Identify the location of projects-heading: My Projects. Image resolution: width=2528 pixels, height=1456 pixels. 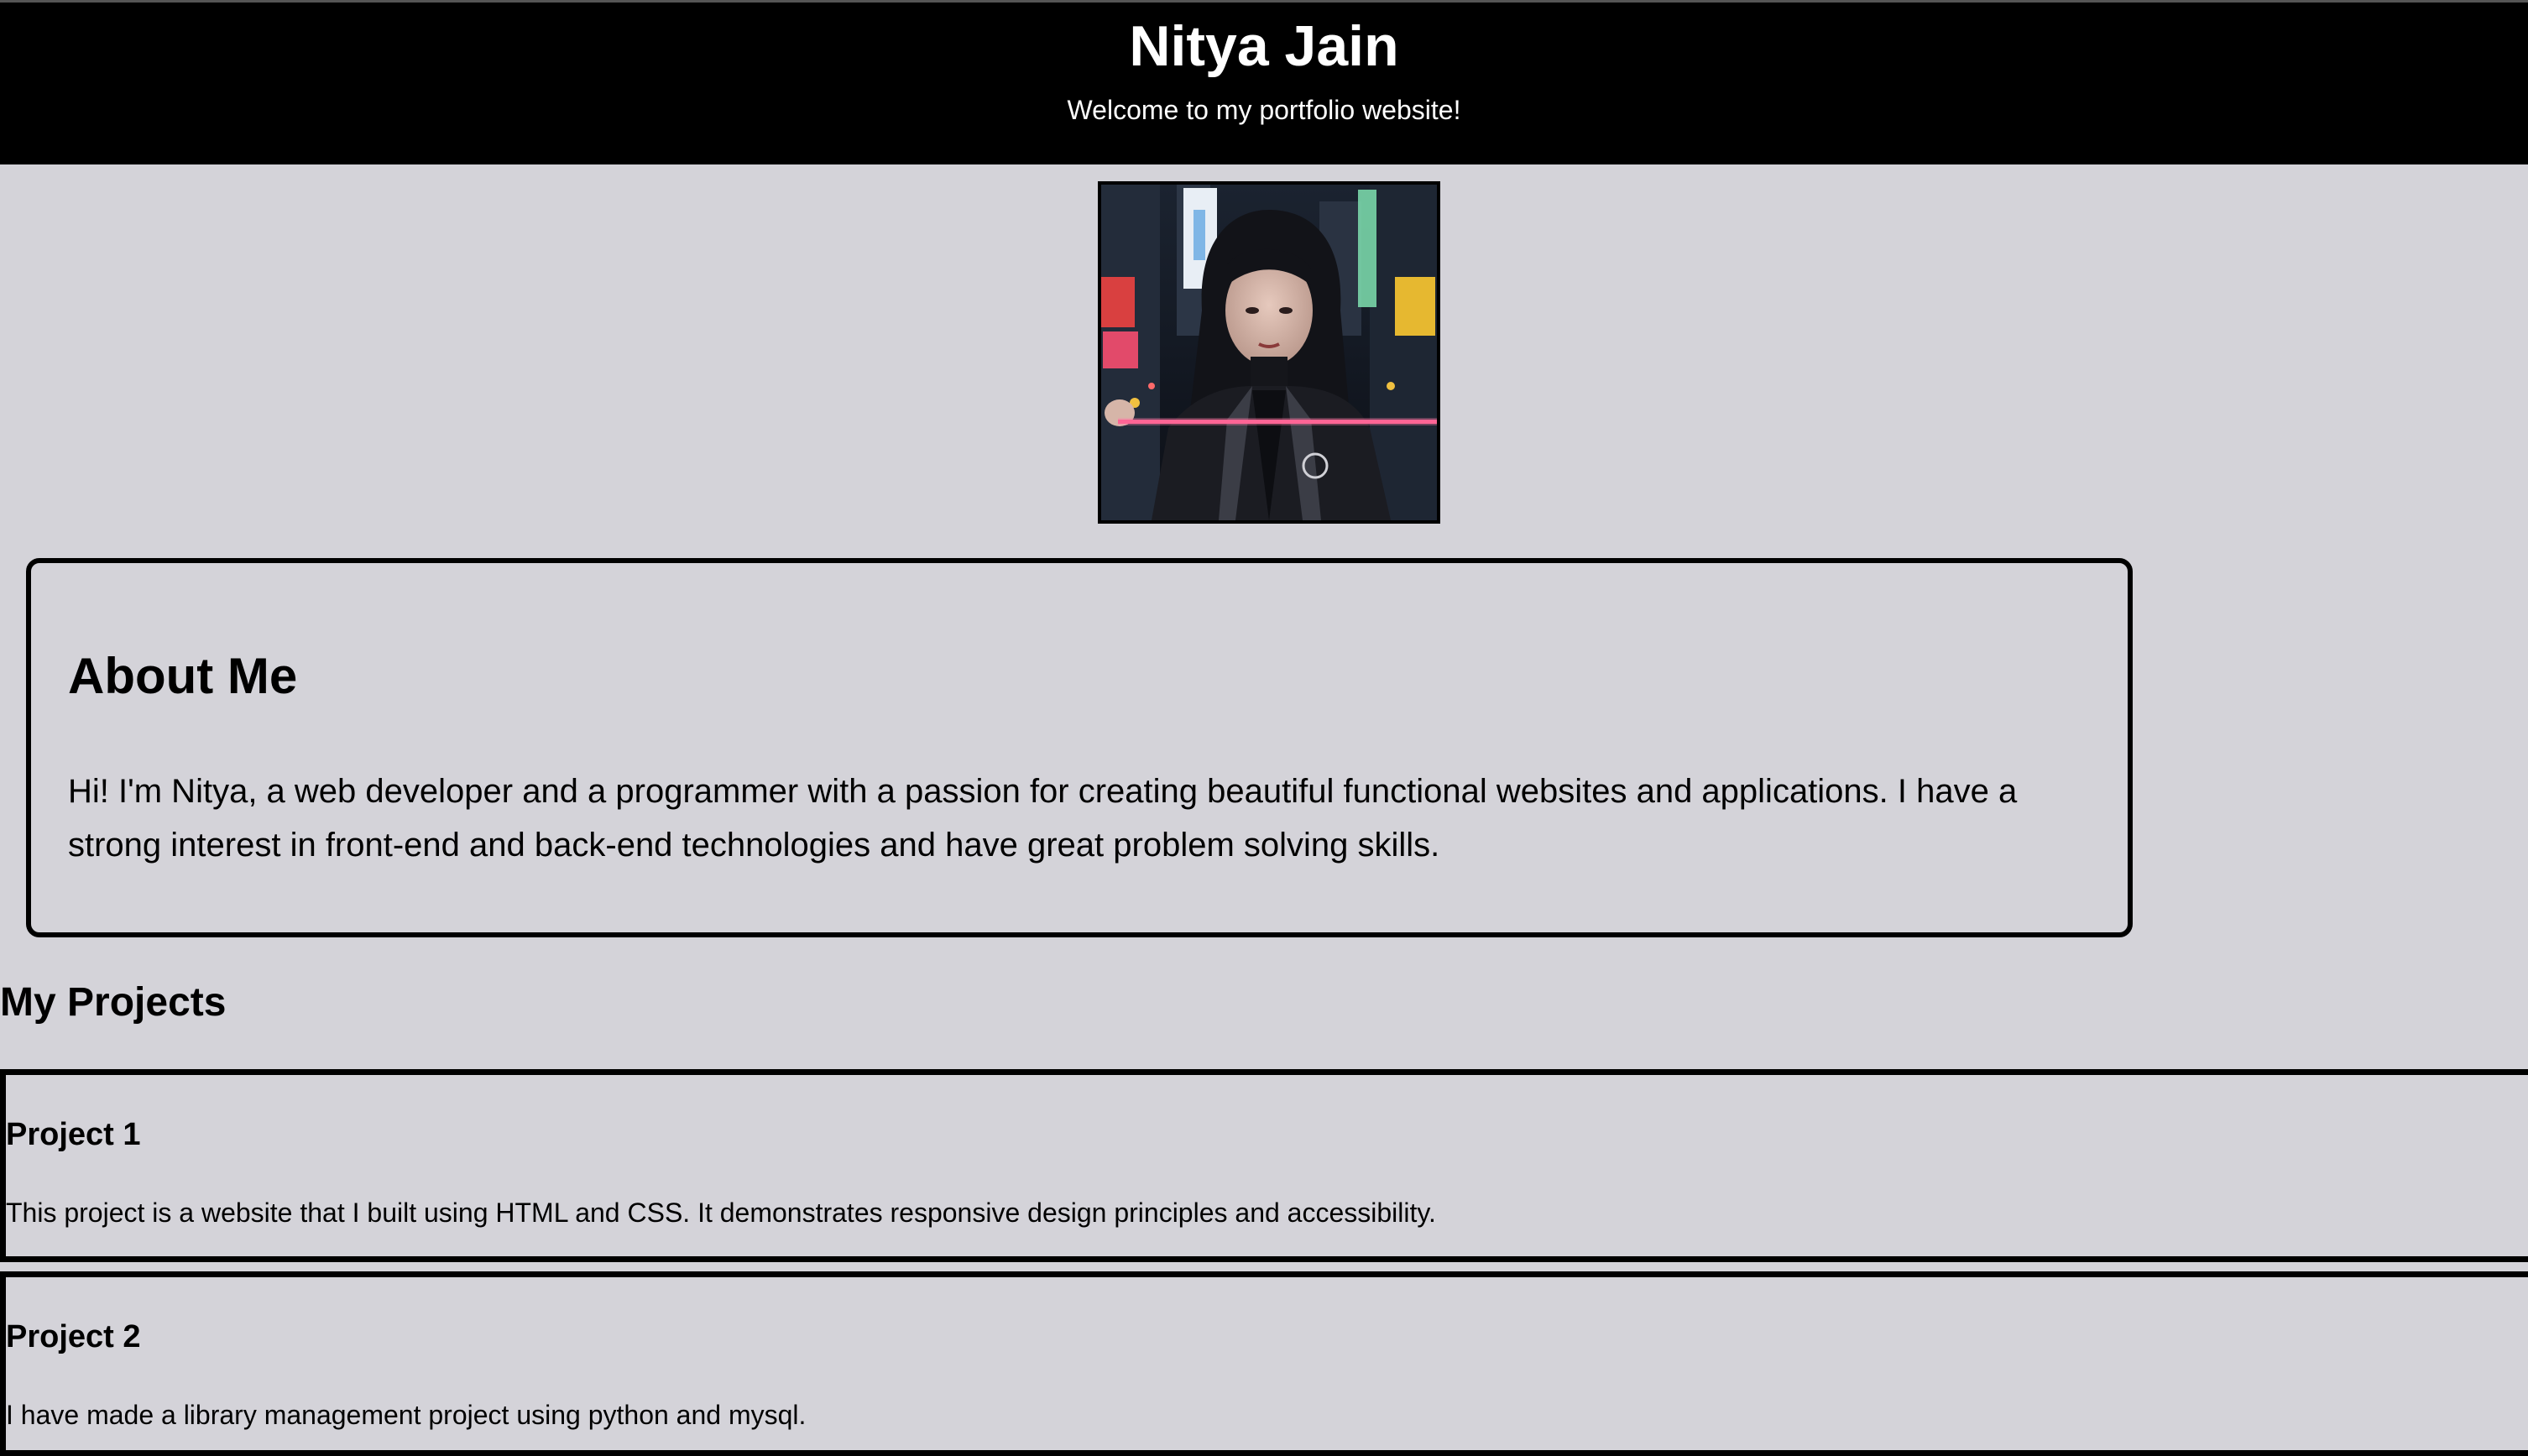
(113, 1002).